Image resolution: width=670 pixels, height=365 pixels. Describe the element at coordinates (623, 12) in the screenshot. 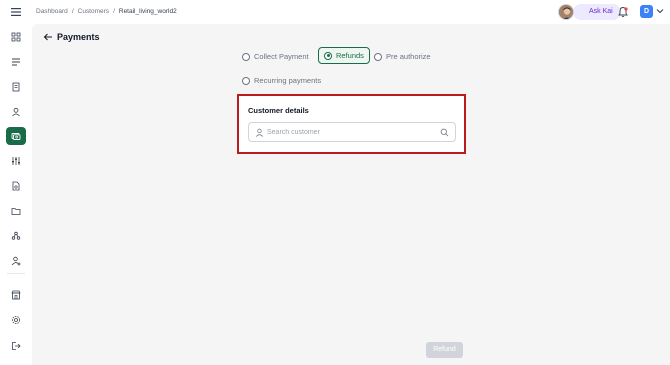

I see `notification-bell-icon` at that location.